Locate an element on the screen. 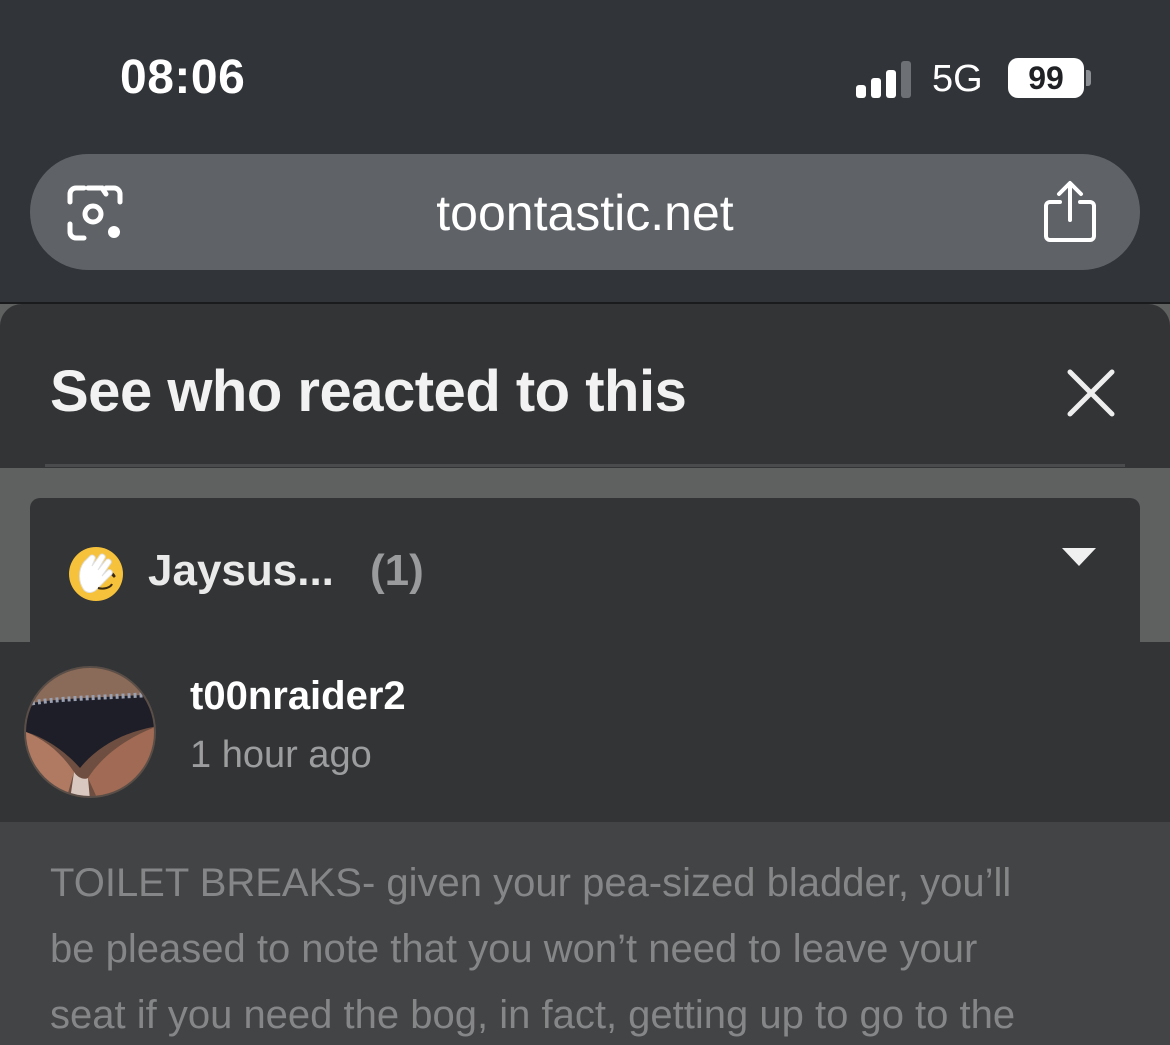 This screenshot has width=1170, height=1045. network-label: 5G is located at coordinates (957, 79).